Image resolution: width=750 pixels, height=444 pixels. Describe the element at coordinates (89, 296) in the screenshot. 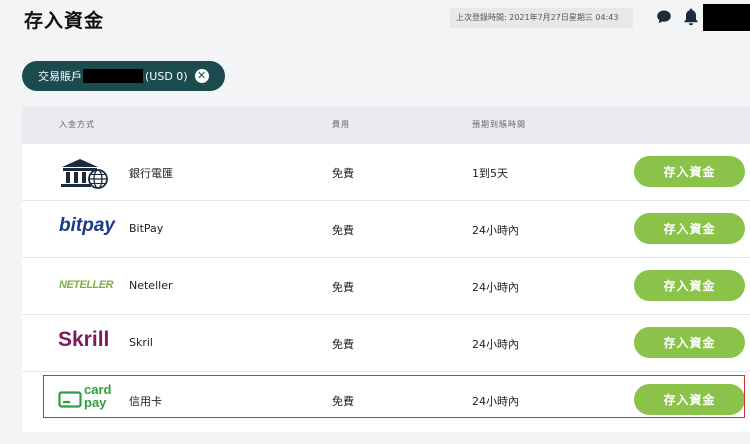

I see `neteller-logo: NETELLER` at that location.